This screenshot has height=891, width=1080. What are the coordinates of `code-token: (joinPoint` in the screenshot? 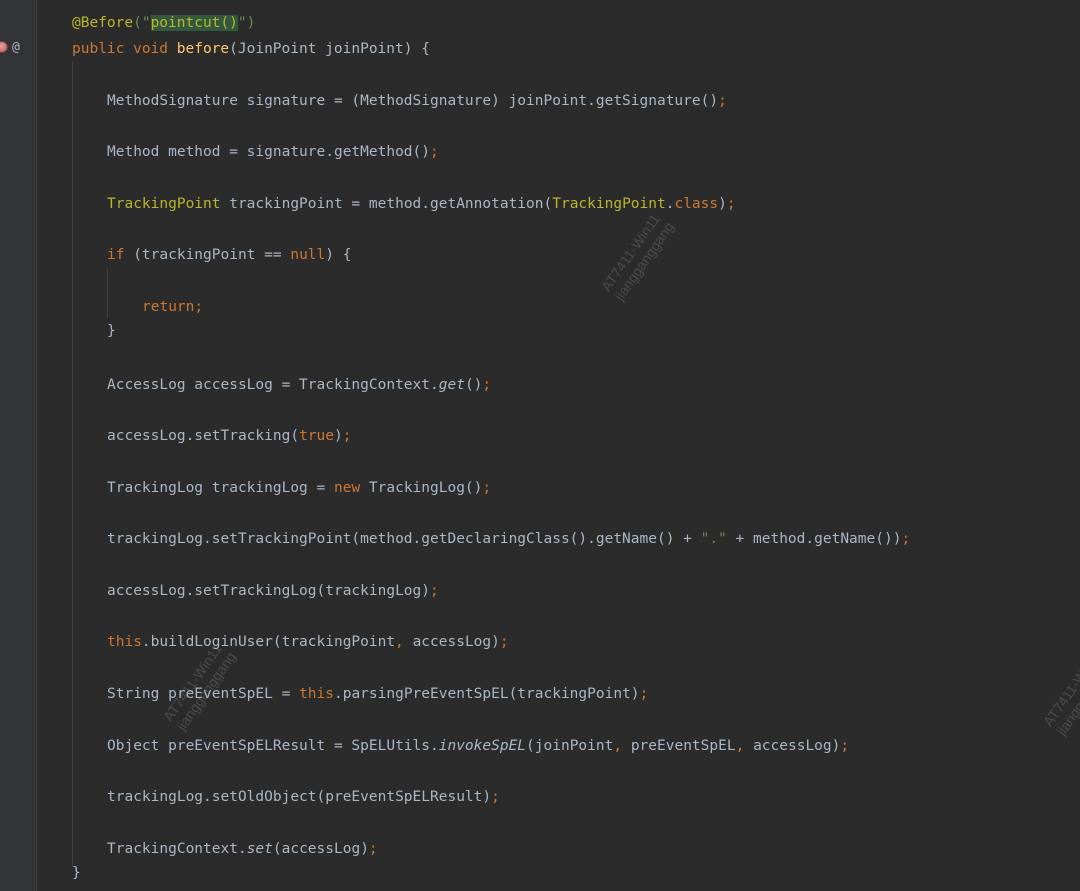 It's located at (570, 746).